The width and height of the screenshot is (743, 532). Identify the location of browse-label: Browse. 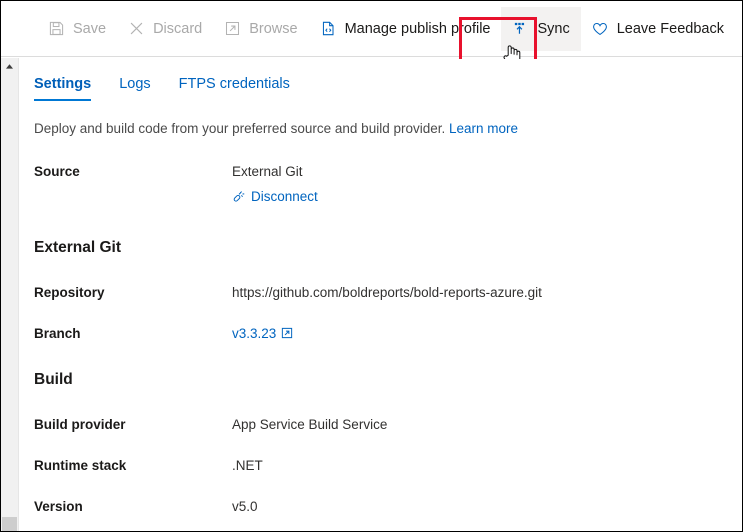
(273, 28).